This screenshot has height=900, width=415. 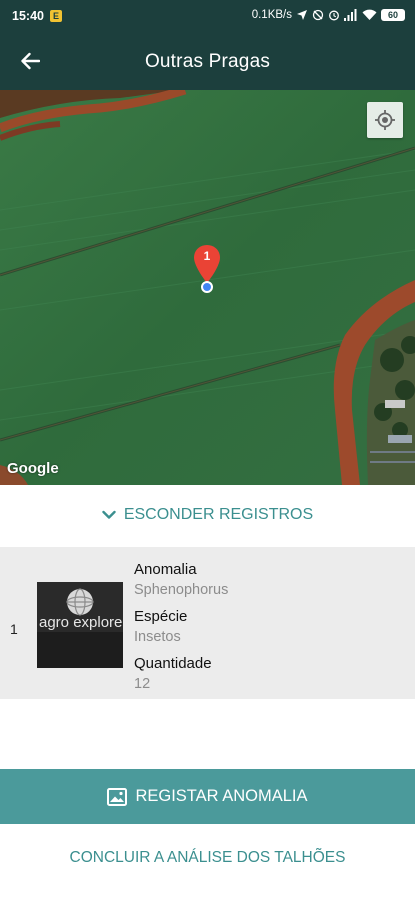 What do you see at coordinates (161, 616) in the screenshot?
I see `species-label: Espécie` at bounding box center [161, 616].